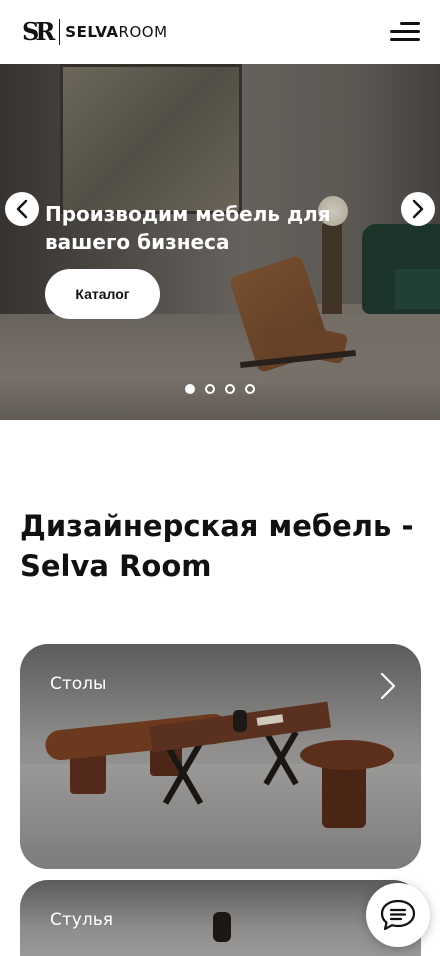 The image size is (440, 956). I want to click on chevron-left-icon, so click(22, 209).